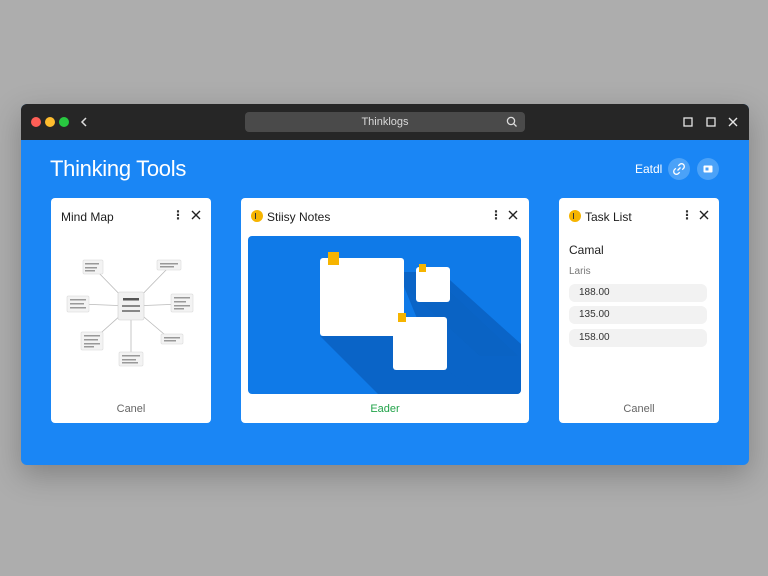  Describe the element at coordinates (257, 216) in the screenshot. I see `sticky-notes-icon` at that location.